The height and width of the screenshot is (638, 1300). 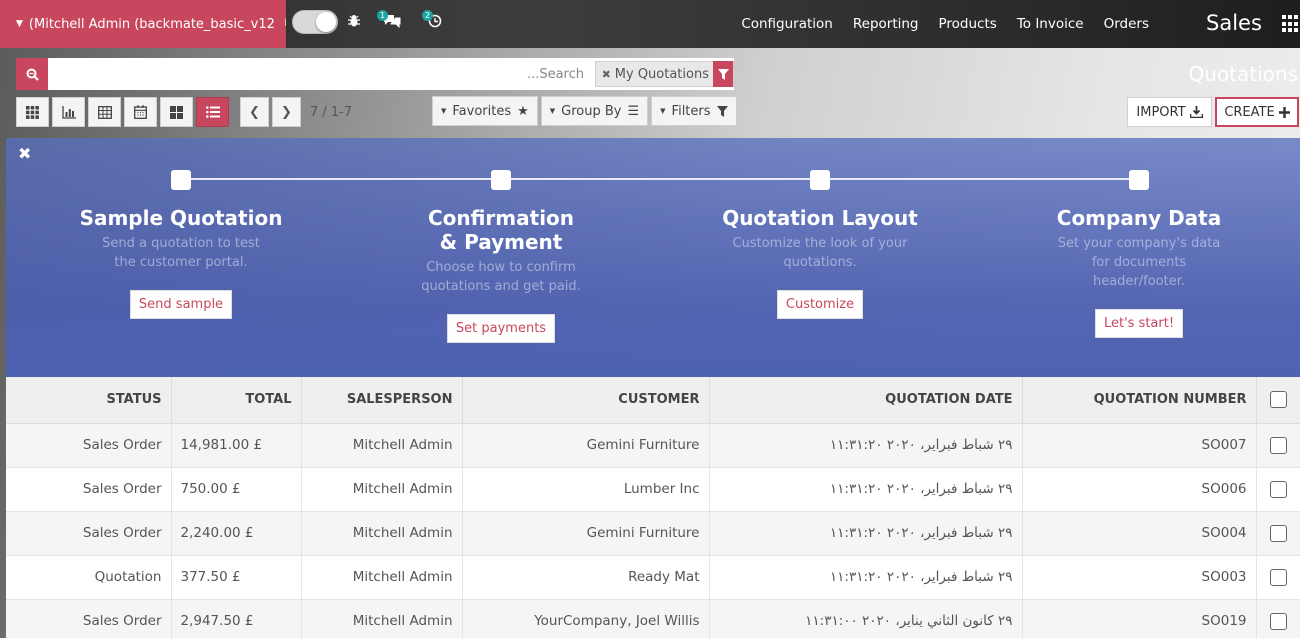 What do you see at coordinates (866, 577) in the screenshot?
I see `date-cell: ٢٩ شباط فبراير، ٢٠٢٠ ١١:٣١:٢٠` at bounding box center [866, 577].